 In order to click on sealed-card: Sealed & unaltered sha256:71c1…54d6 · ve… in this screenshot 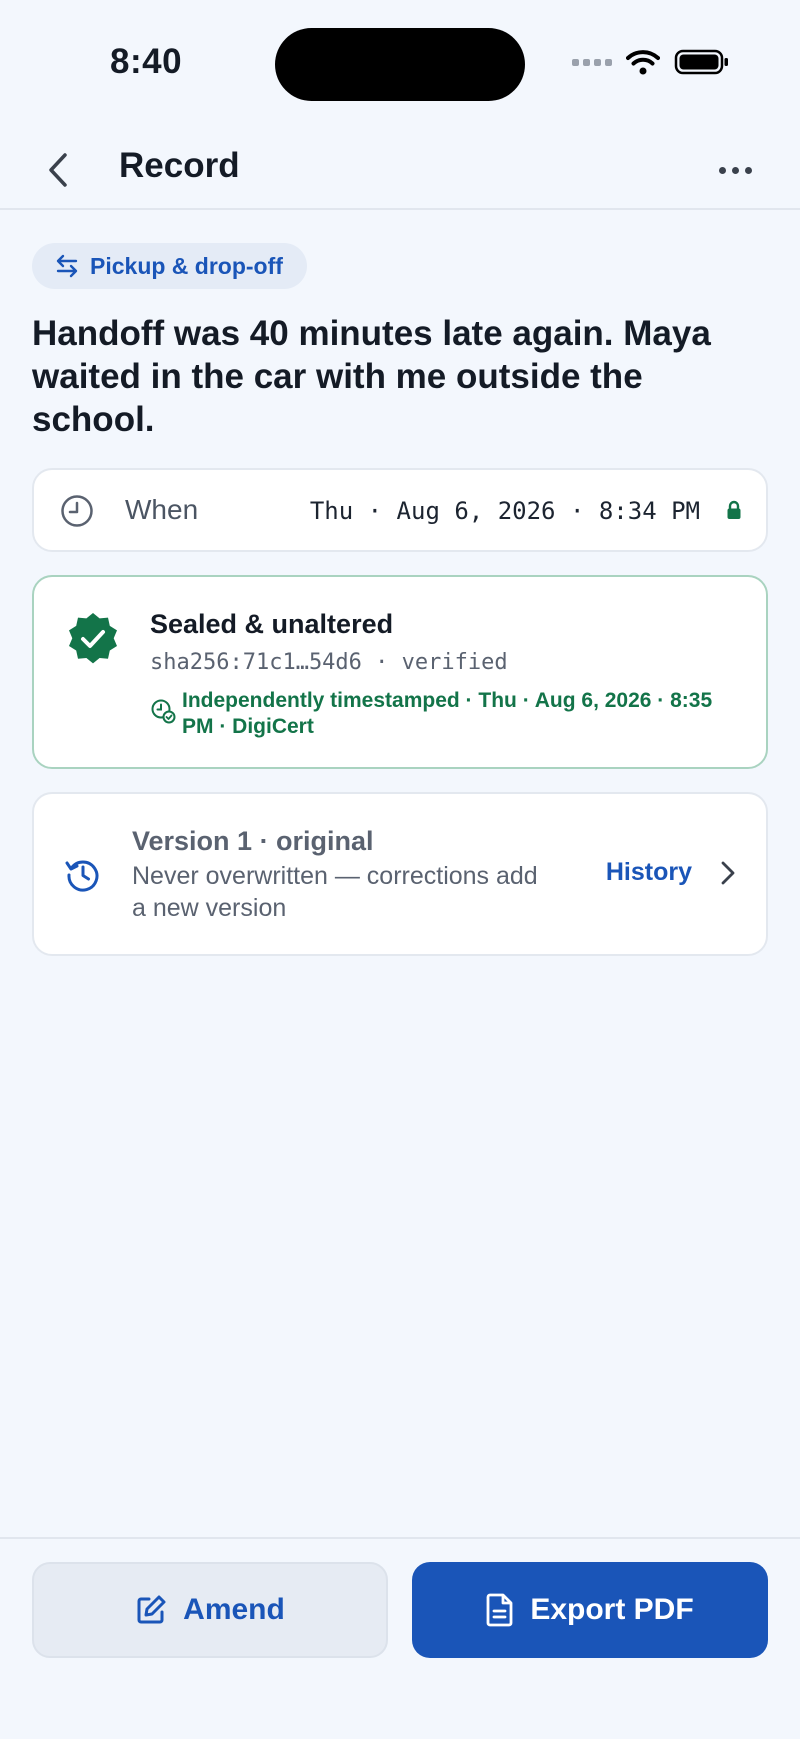, I will do `click(400, 672)`.